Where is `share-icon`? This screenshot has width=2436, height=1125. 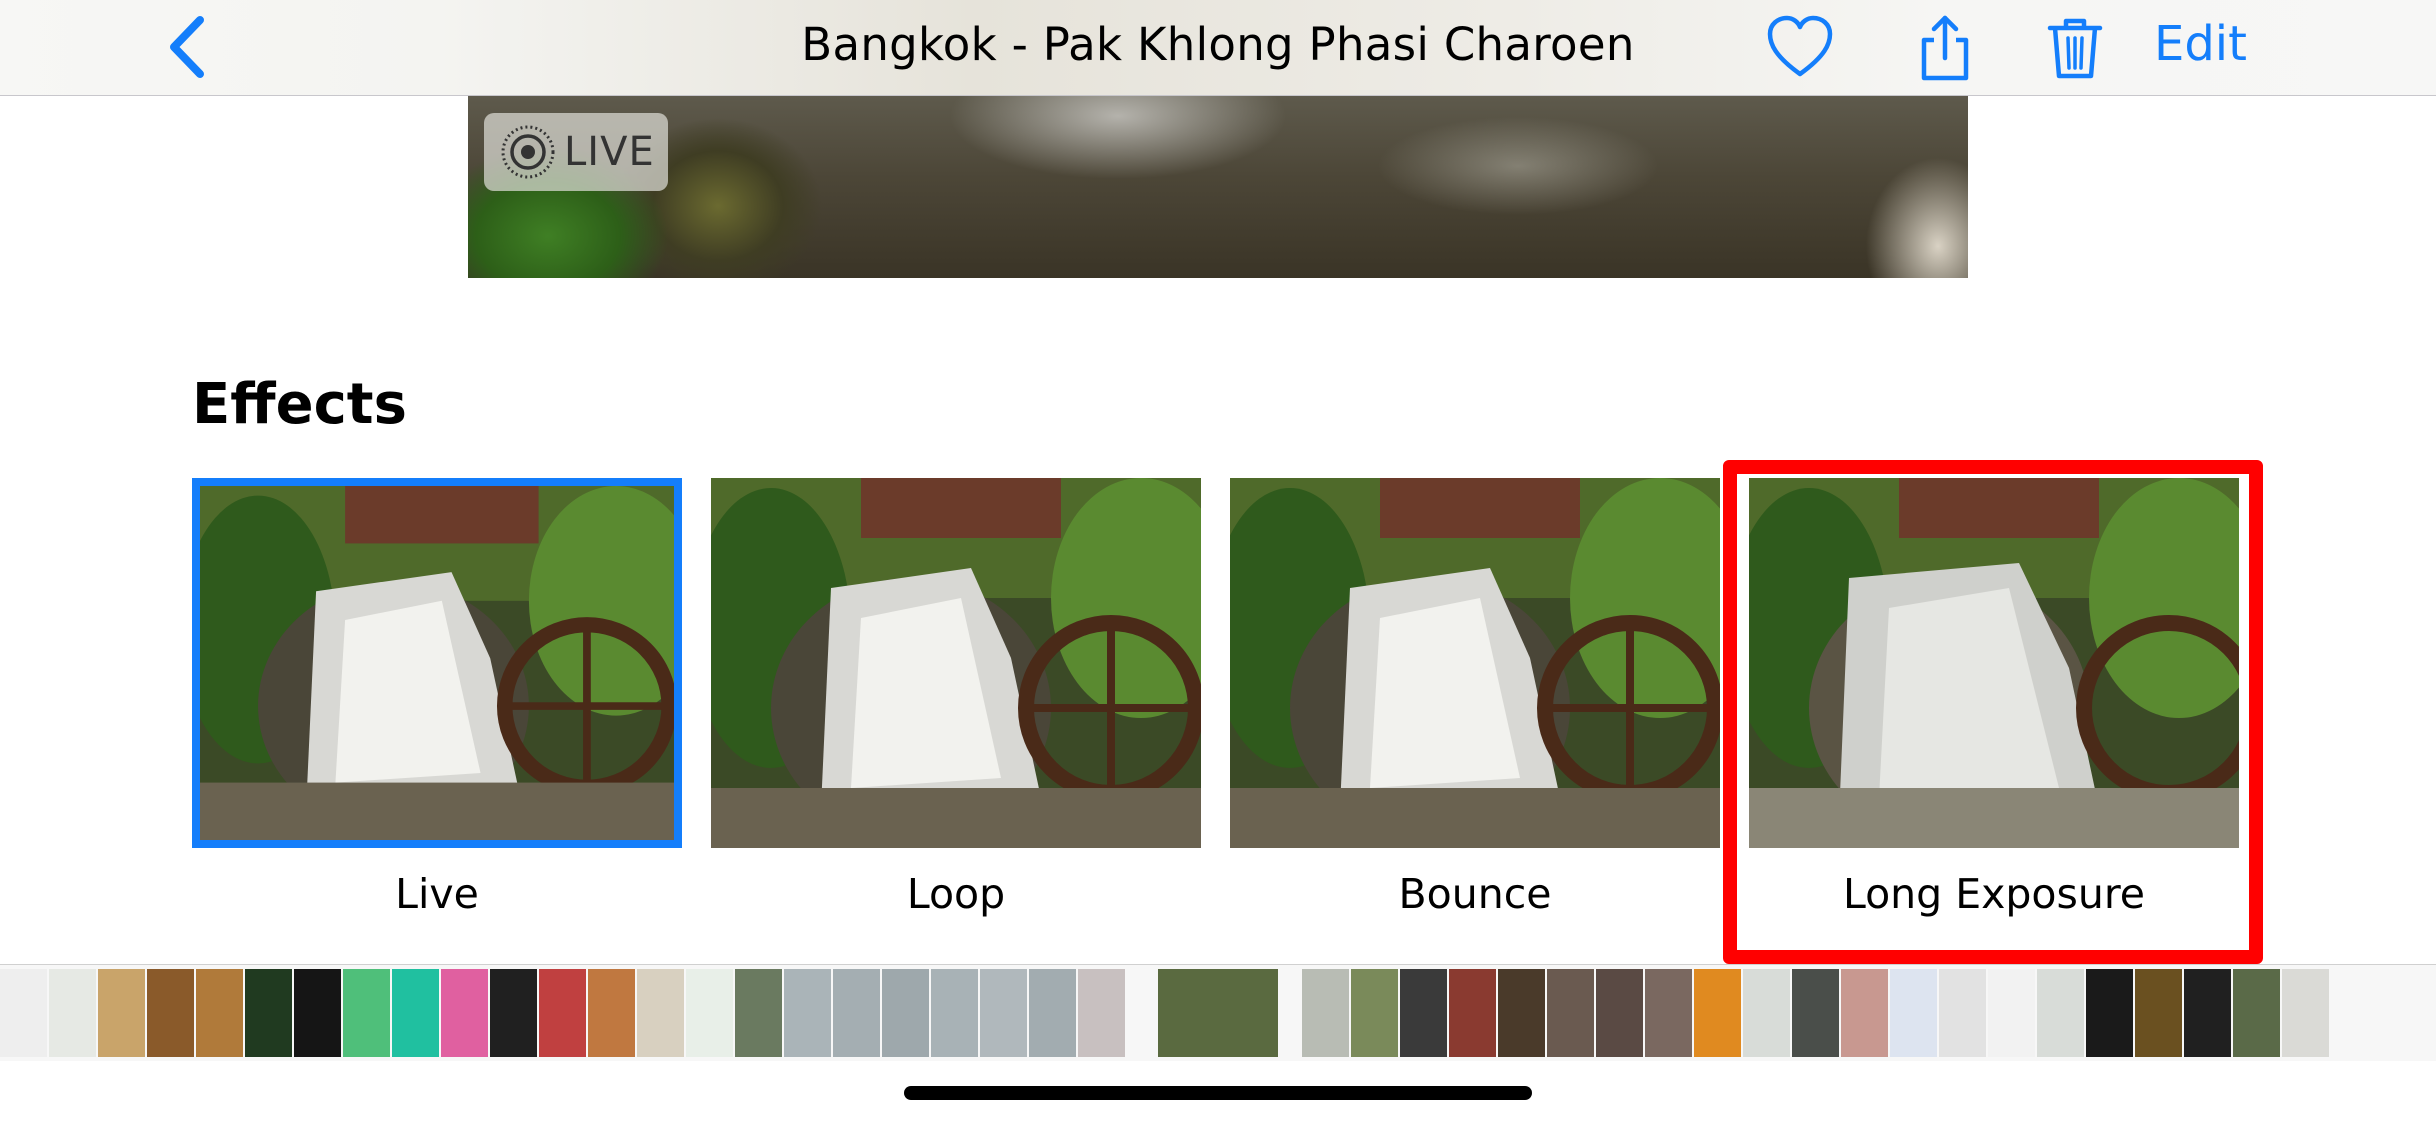 share-icon is located at coordinates (1945, 48).